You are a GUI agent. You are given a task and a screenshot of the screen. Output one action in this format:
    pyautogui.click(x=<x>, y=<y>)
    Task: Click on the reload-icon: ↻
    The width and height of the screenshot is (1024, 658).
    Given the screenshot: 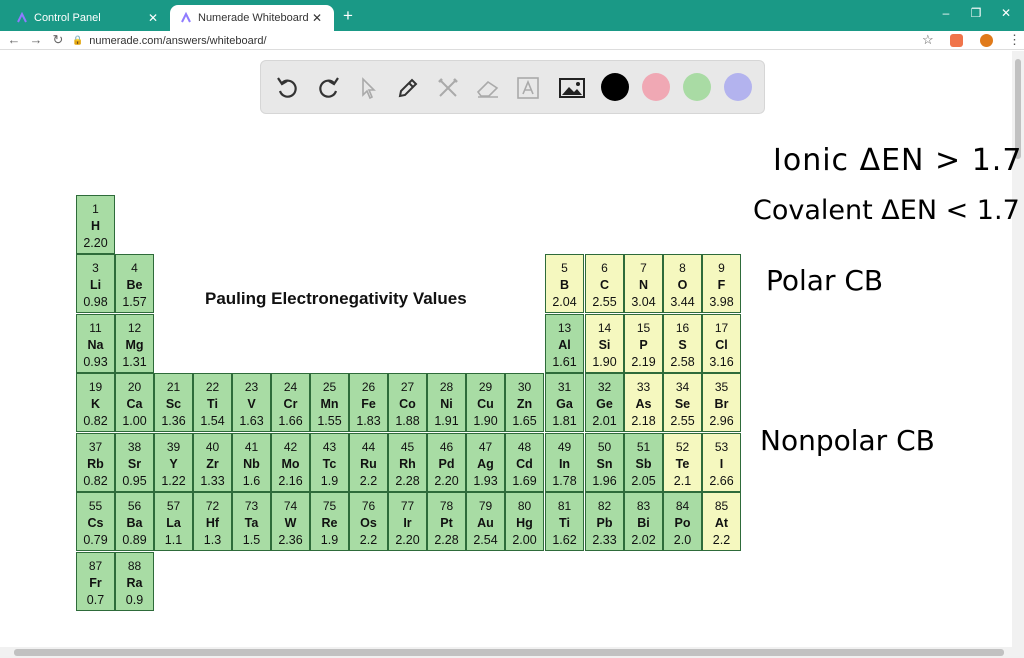 What is the action you would take?
    pyautogui.click(x=58, y=40)
    